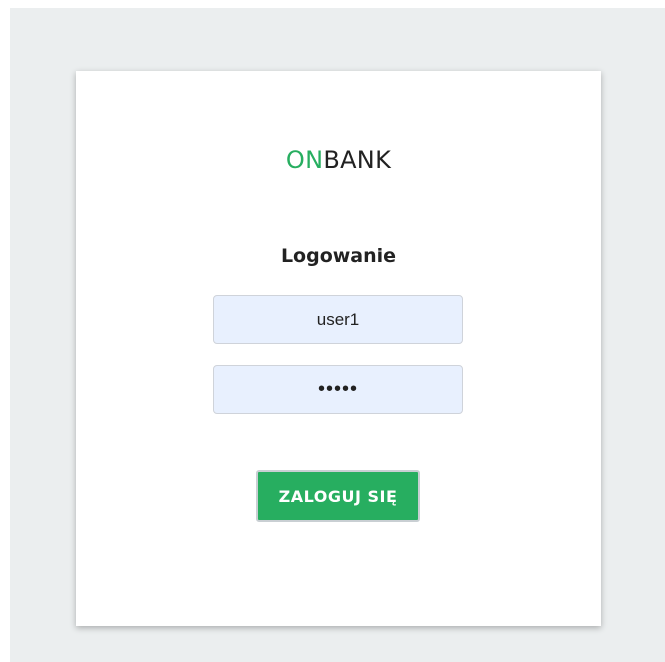 Image resolution: width=665 pixels, height=662 pixels. I want to click on logo-text: BANK, so click(357, 160).